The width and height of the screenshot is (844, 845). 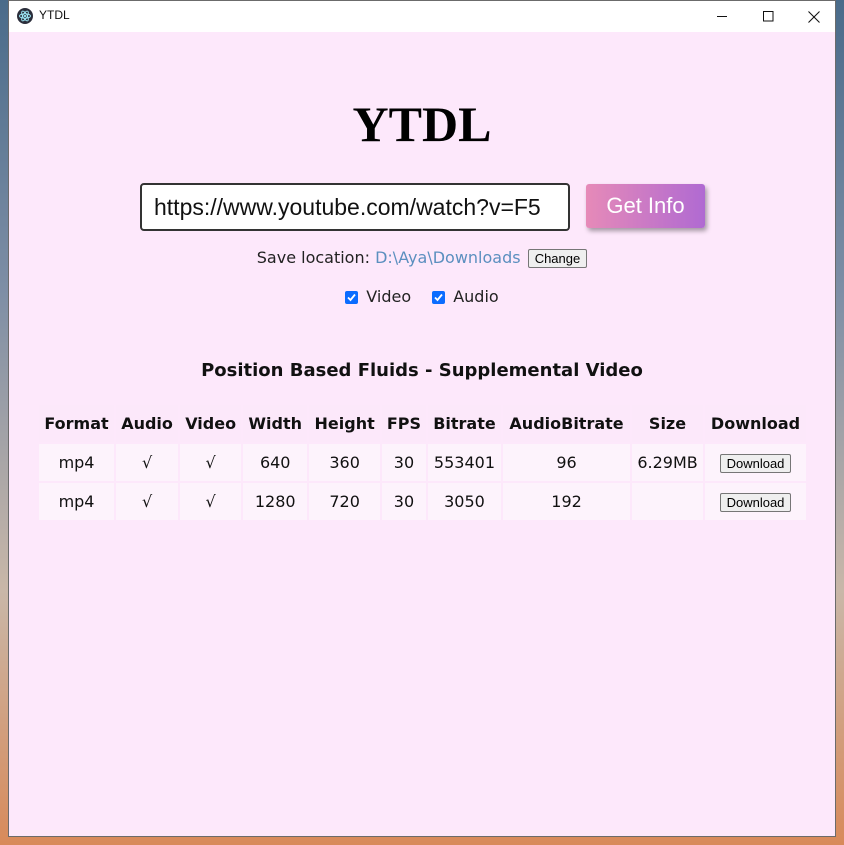 What do you see at coordinates (566, 462) in the screenshot?
I see `cell-audio-bitrate: 96` at bounding box center [566, 462].